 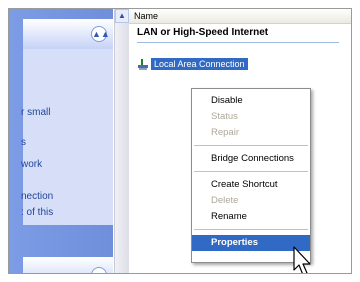 What do you see at coordinates (143, 64) in the screenshot?
I see `network-connection-icon` at bounding box center [143, 64].